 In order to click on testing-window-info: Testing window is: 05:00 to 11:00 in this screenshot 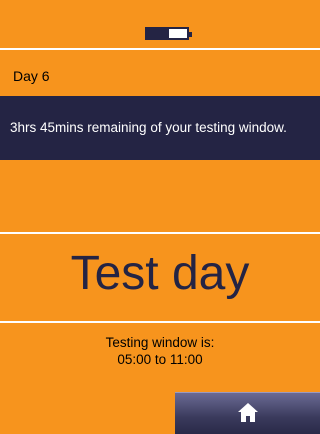, I will do `click(160, 351)`.